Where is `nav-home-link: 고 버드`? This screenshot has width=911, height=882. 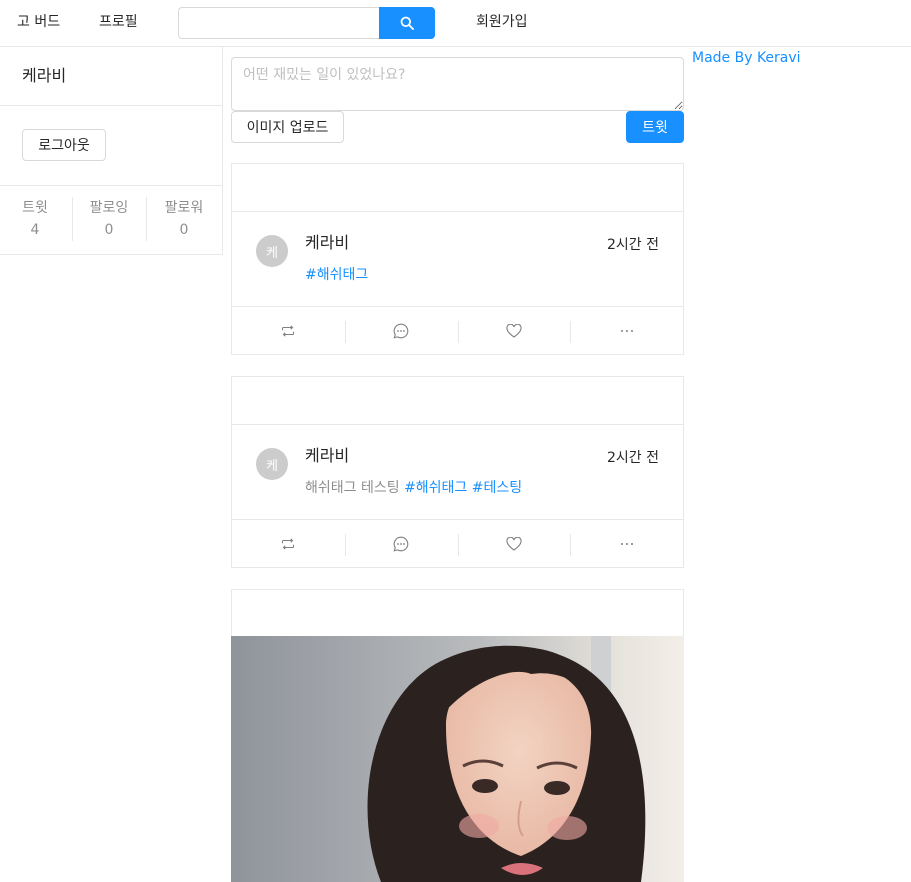
nav-home-link: 고 버드 is located at coordinates (38, 22).